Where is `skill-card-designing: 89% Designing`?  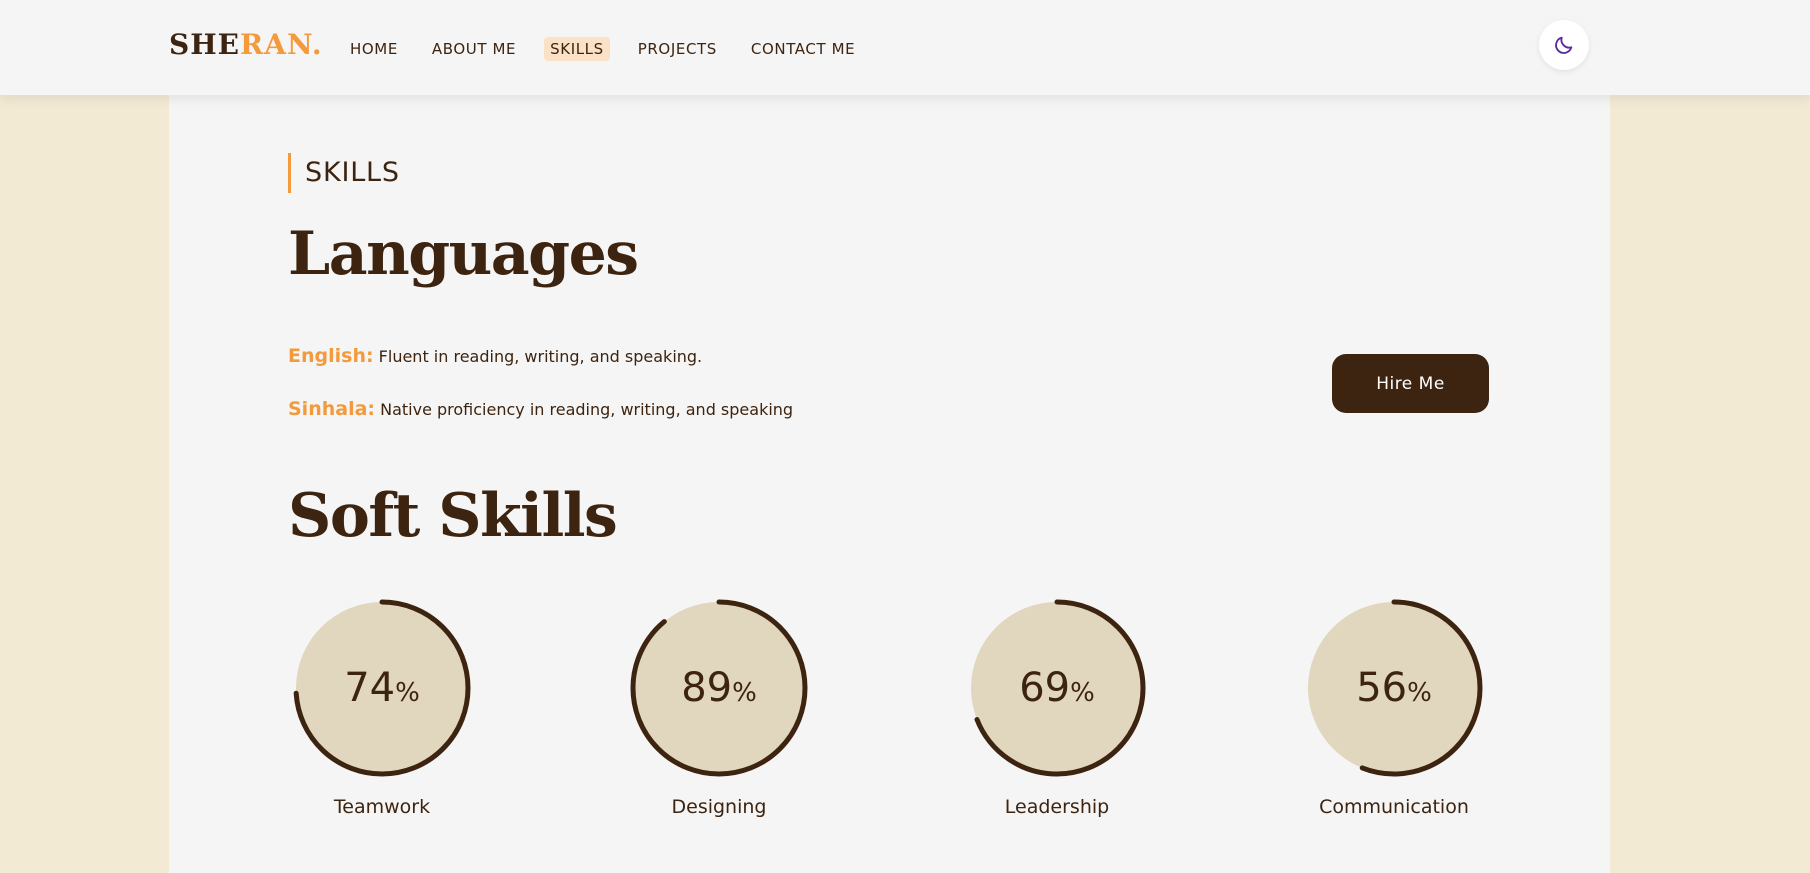
skill-card-designing: 89% Designing is located at coordinates (719, 713).